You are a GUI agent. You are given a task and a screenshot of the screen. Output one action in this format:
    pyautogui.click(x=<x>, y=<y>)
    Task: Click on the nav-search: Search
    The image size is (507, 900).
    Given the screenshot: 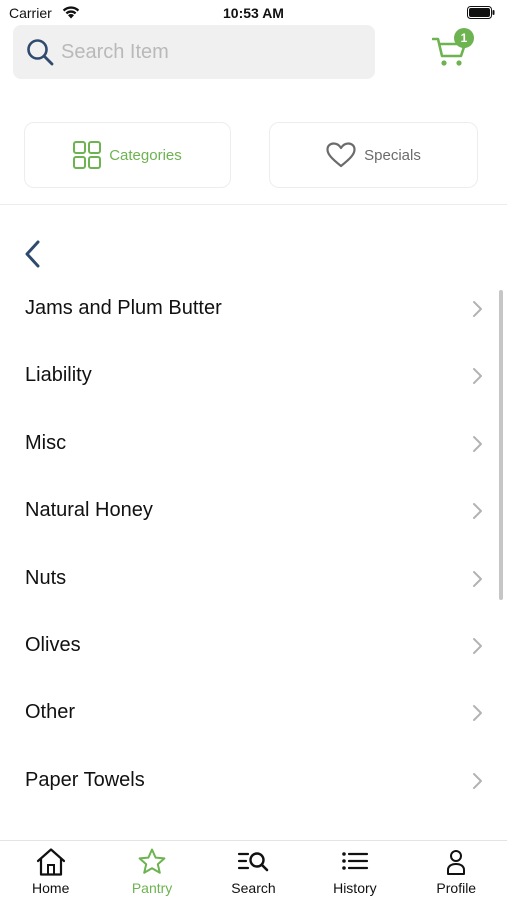 What is the action you would take?
    pyautogui.click(x=253, y=870)
    